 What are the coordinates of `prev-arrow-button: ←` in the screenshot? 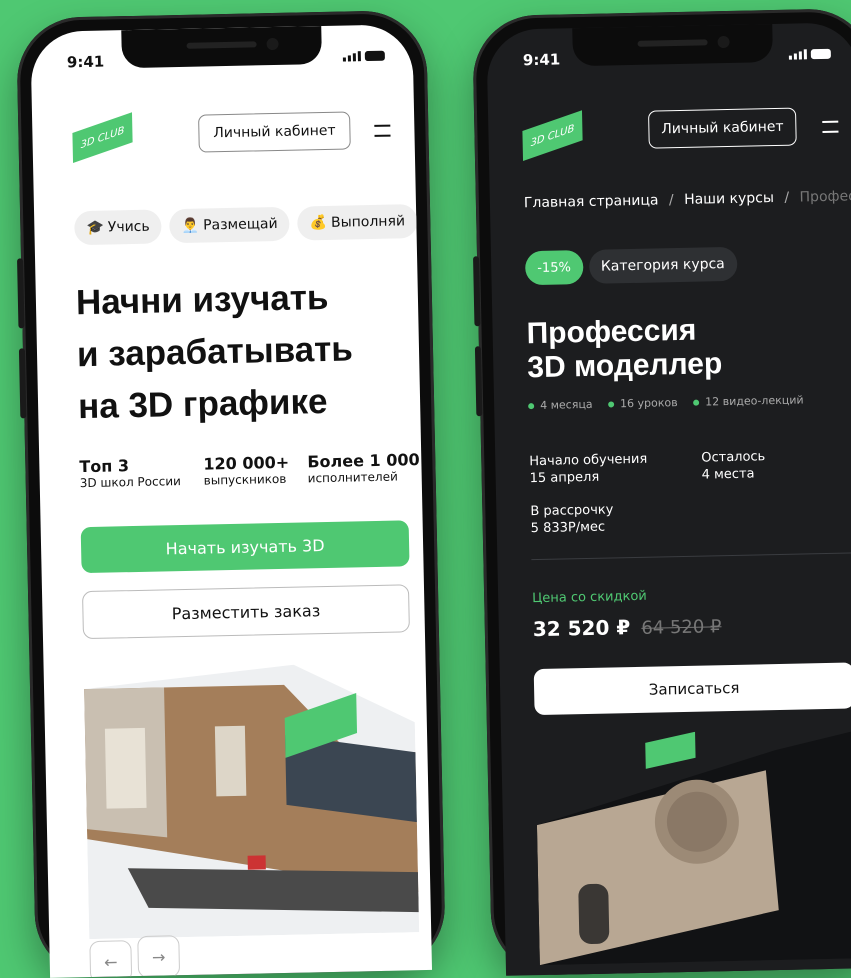 It's located at (111, 959).